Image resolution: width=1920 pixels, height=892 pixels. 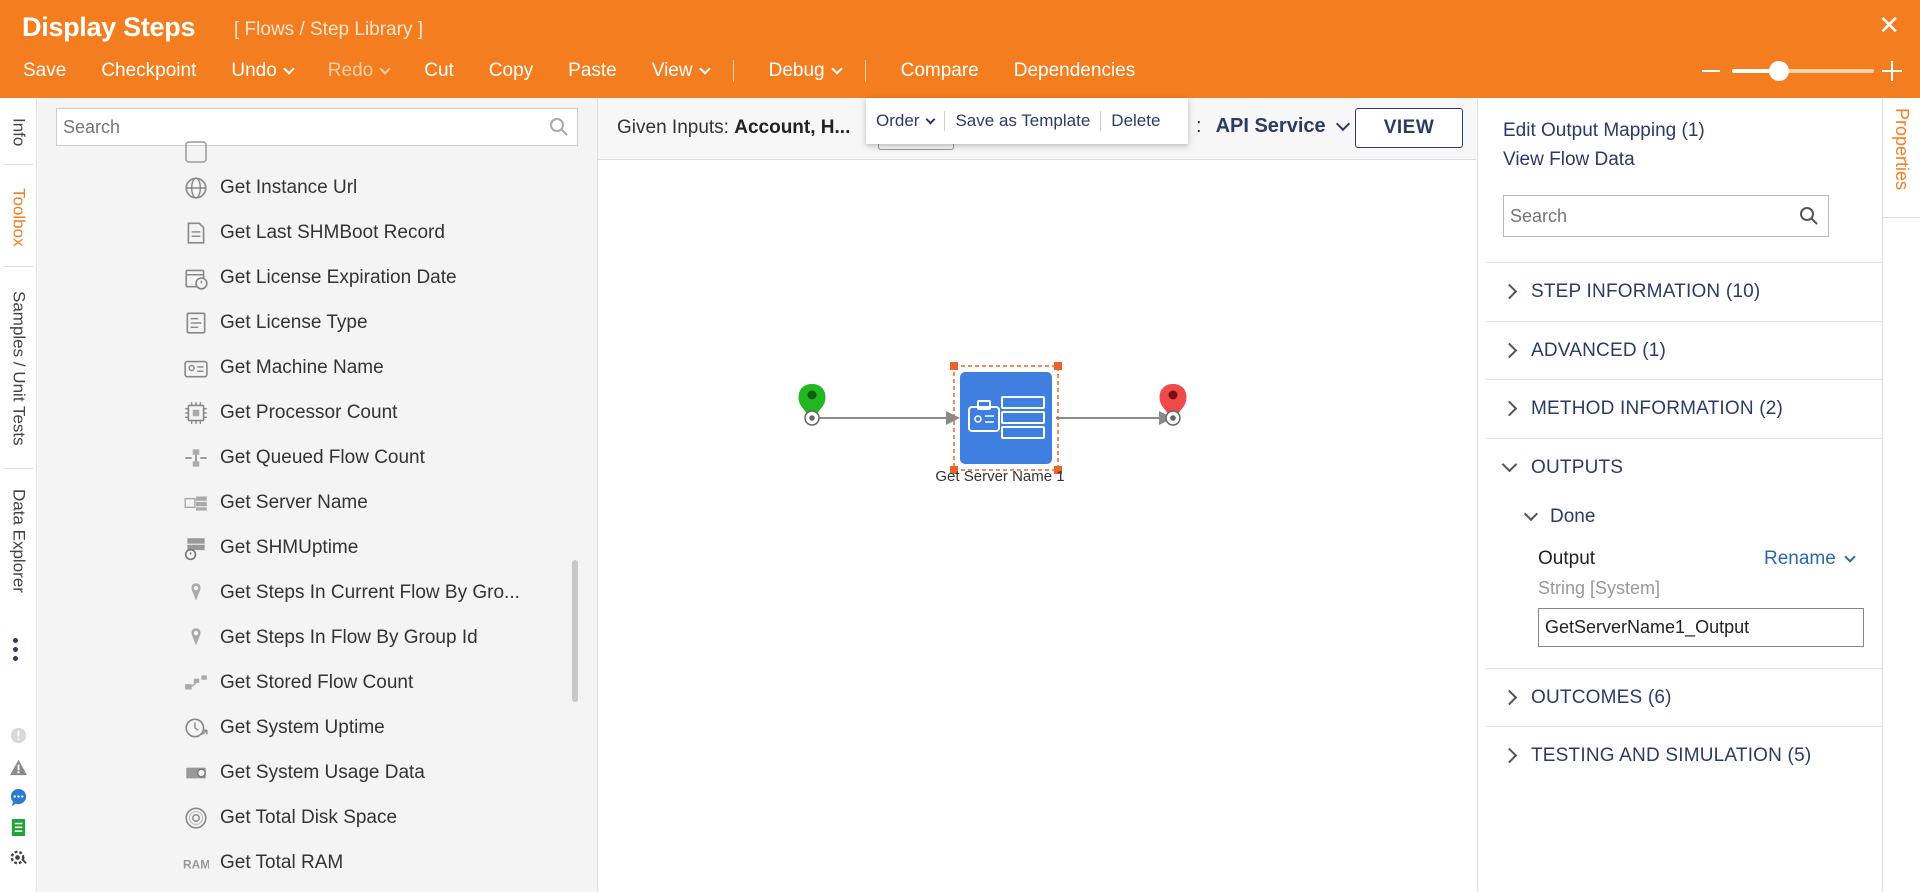 I want to click on server-icon, so click(x=195, y=503).